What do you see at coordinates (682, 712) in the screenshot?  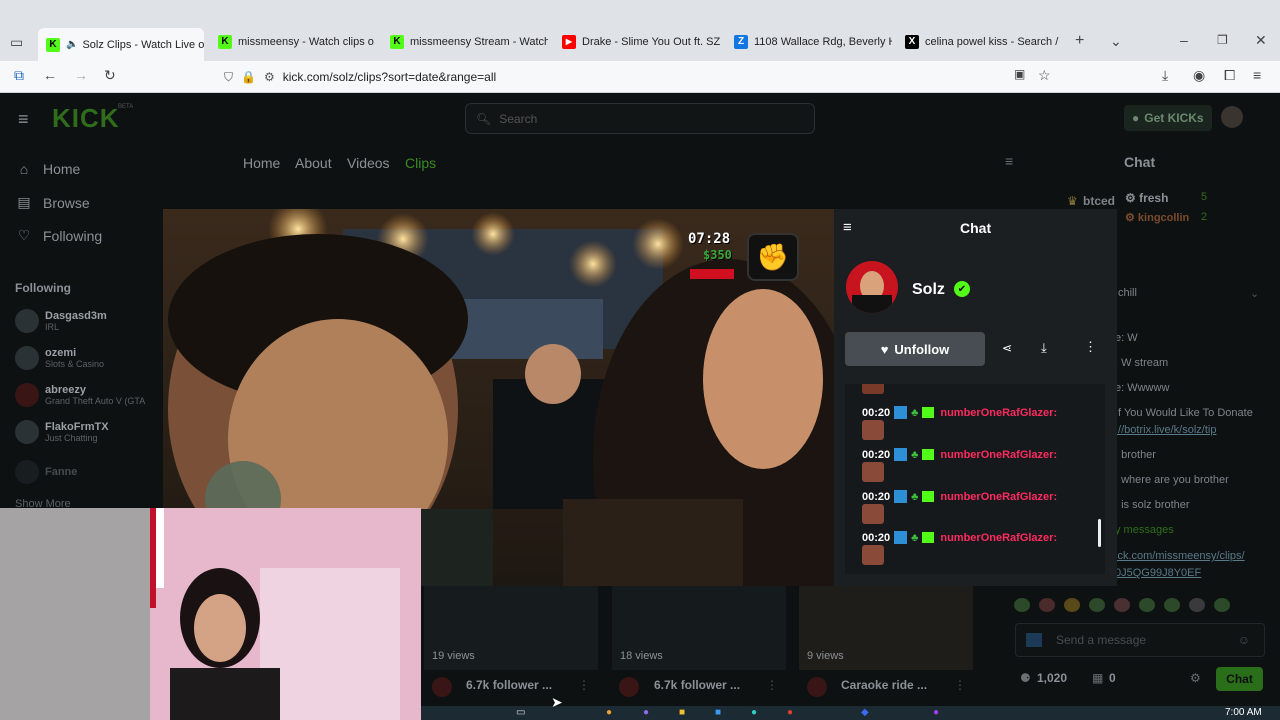 I see `folder-icon: ■` at bounding box center [682, 712].